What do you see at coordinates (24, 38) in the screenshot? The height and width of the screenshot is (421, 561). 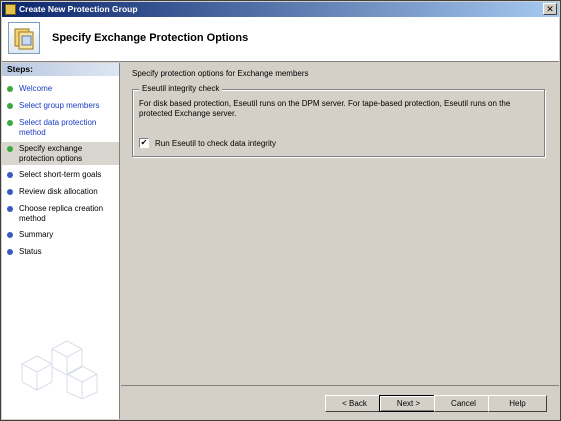 I see `protection-group-icon` at bounding box center [24, 38].